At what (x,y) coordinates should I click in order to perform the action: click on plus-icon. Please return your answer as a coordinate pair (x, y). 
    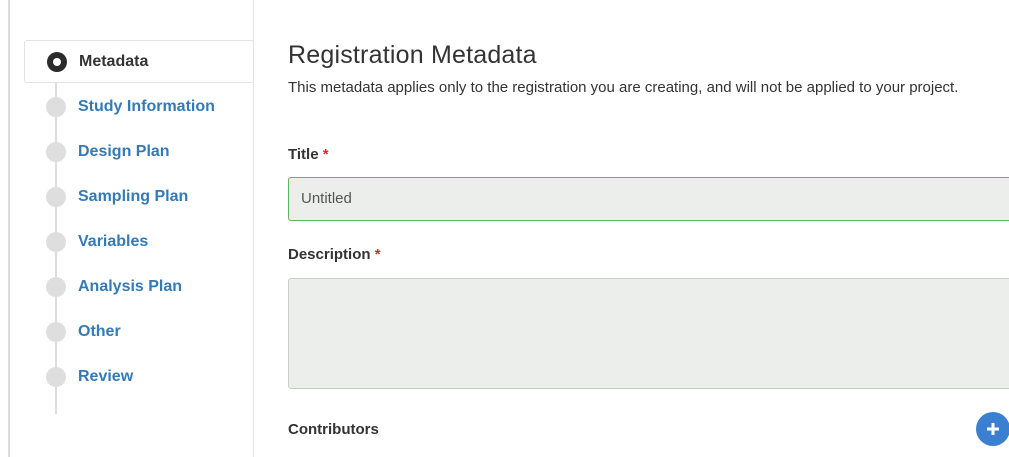
    Looking at the image, I should click on (993, 429).